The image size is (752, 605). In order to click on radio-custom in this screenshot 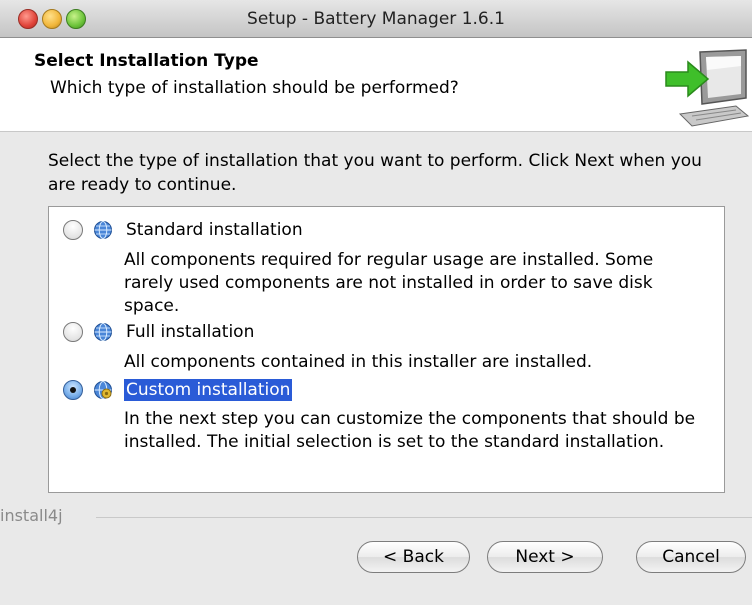, I will do `click(73, 390)`.